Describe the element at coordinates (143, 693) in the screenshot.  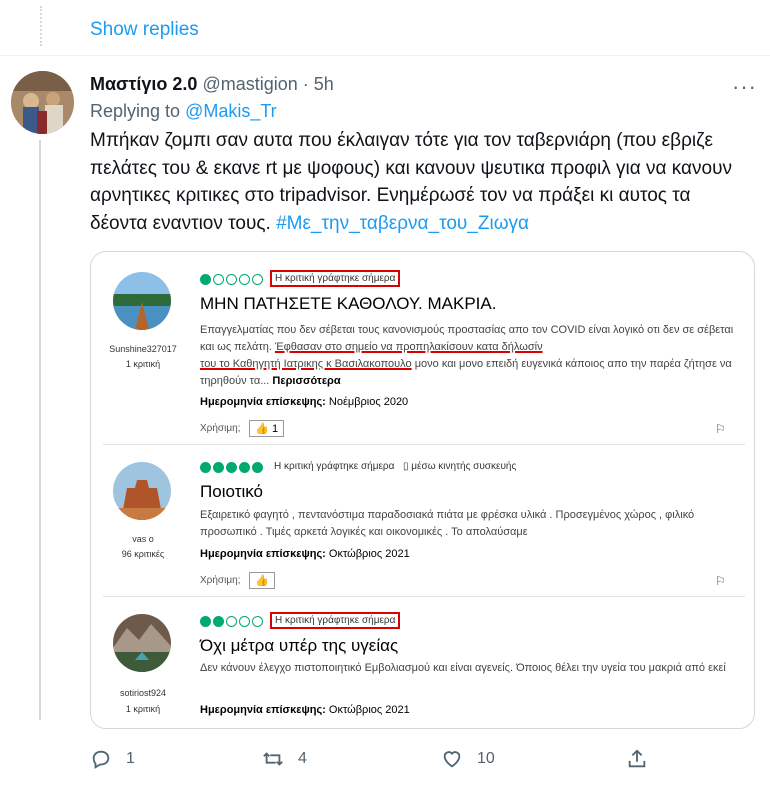
I see `reviewer-name: sotiriost924` at that location.